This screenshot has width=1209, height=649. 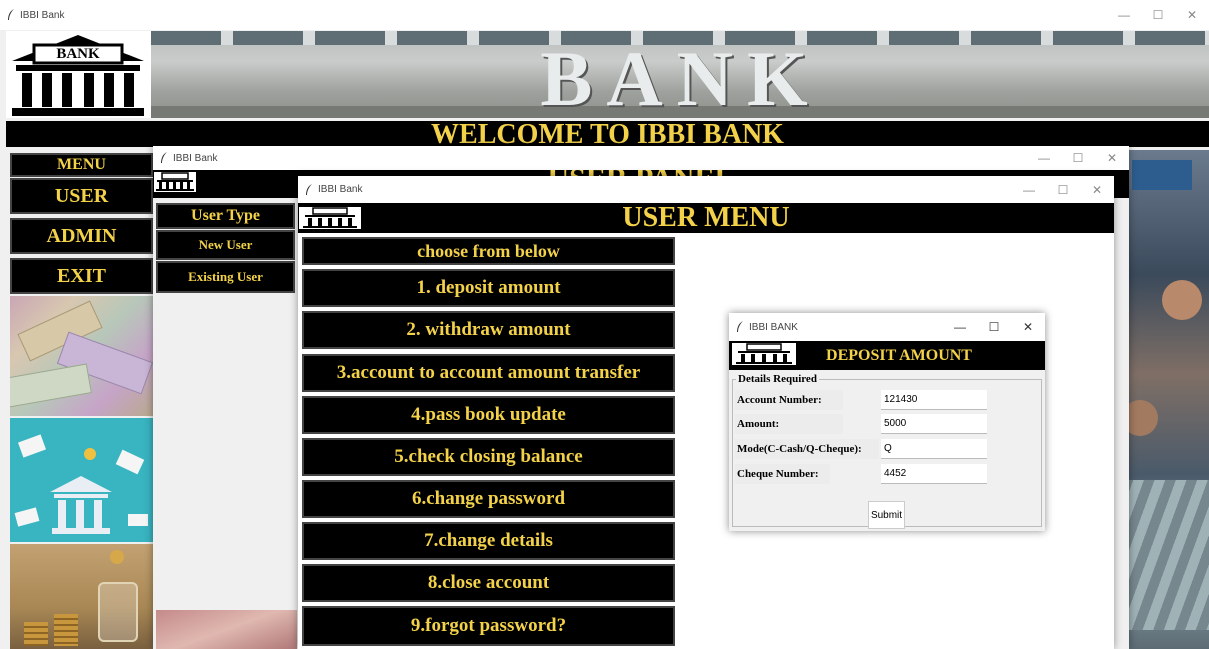 What do you see at coordinates (81, 236) in the screenshot?
I see `admin-button: ADMIN` at bounding box center [81, 236].